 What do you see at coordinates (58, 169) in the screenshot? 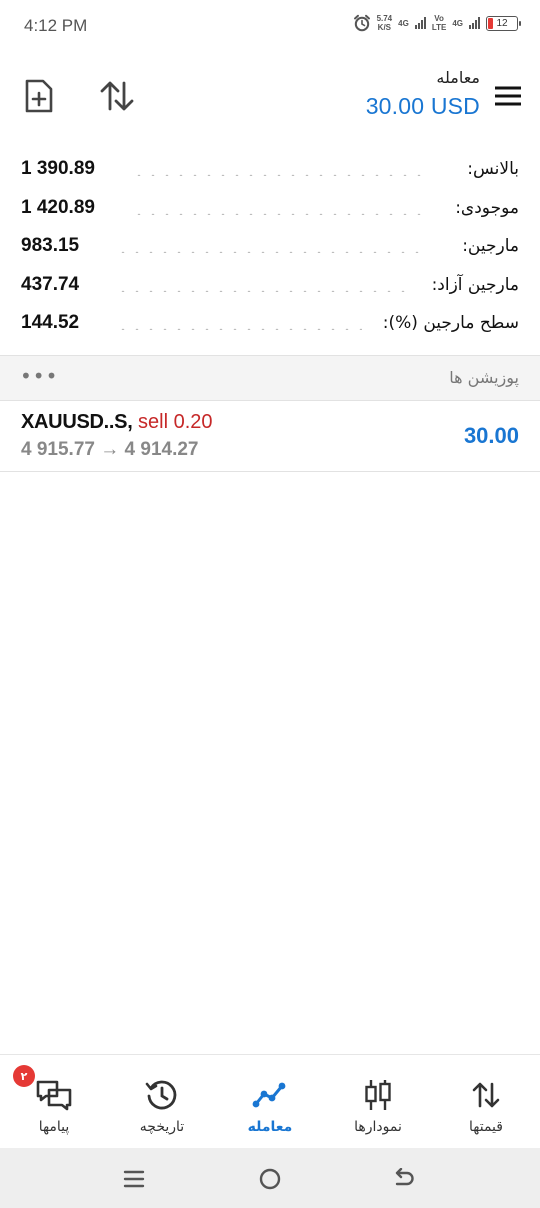
I see `balance-value: 1 390.89` at bounding box center [58, 169].